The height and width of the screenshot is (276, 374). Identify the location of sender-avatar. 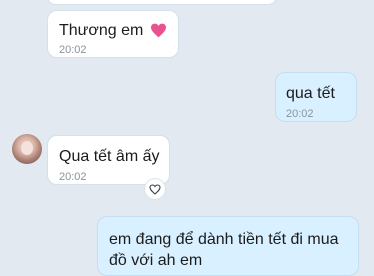
(27, 149).